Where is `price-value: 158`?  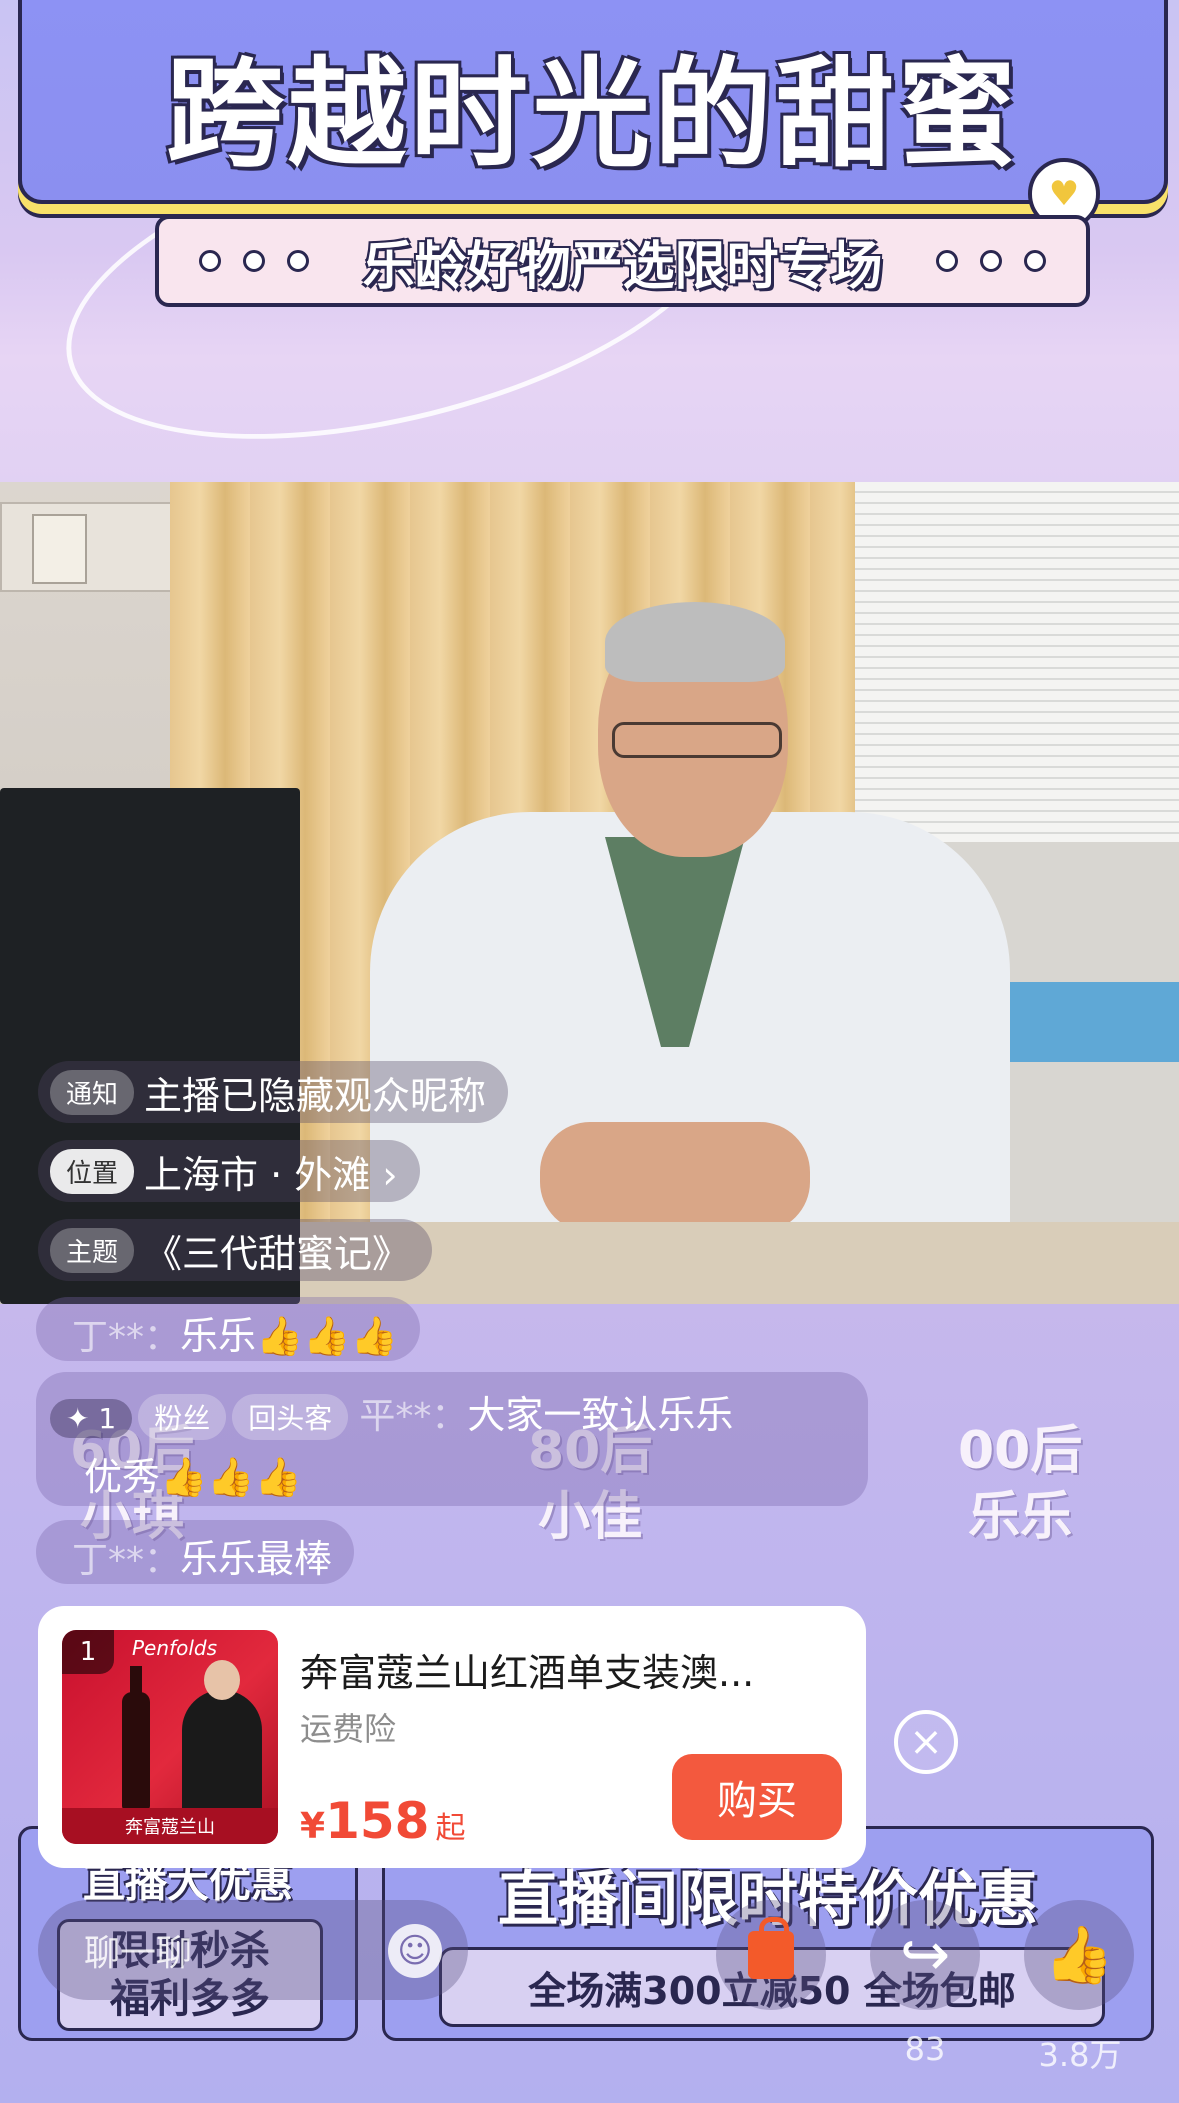 price-value: 158 is located at coordinates (377, 1821).